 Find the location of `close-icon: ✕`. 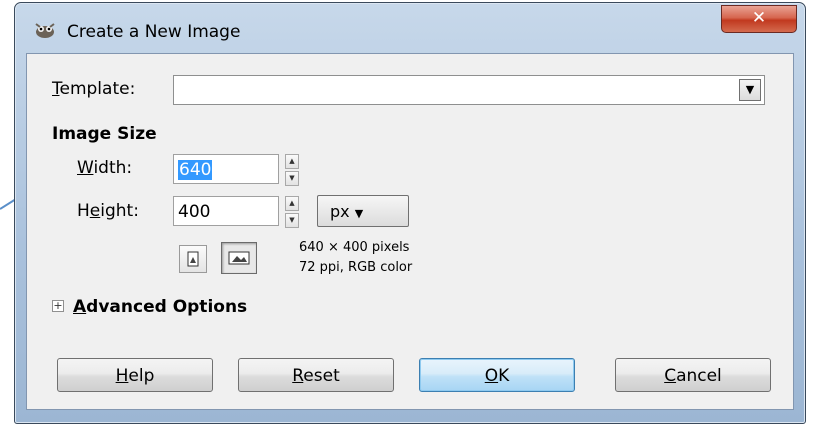

close-icon: ✕ is located at coordinates (759, 18).